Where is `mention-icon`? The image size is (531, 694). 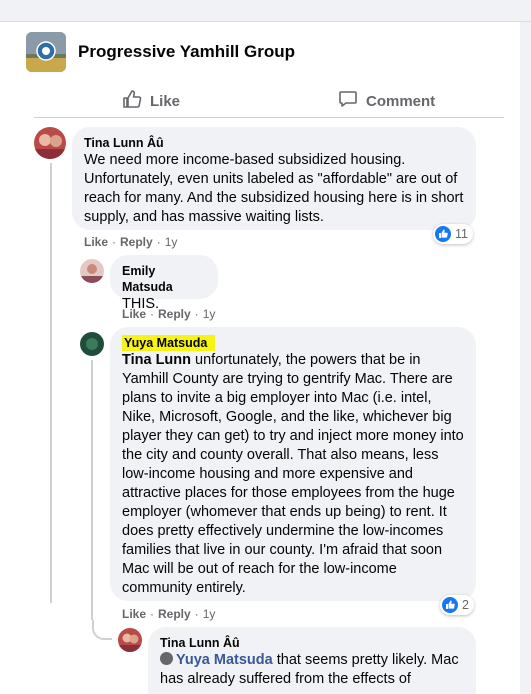 mention-icon is located at coordinates (166, 658).